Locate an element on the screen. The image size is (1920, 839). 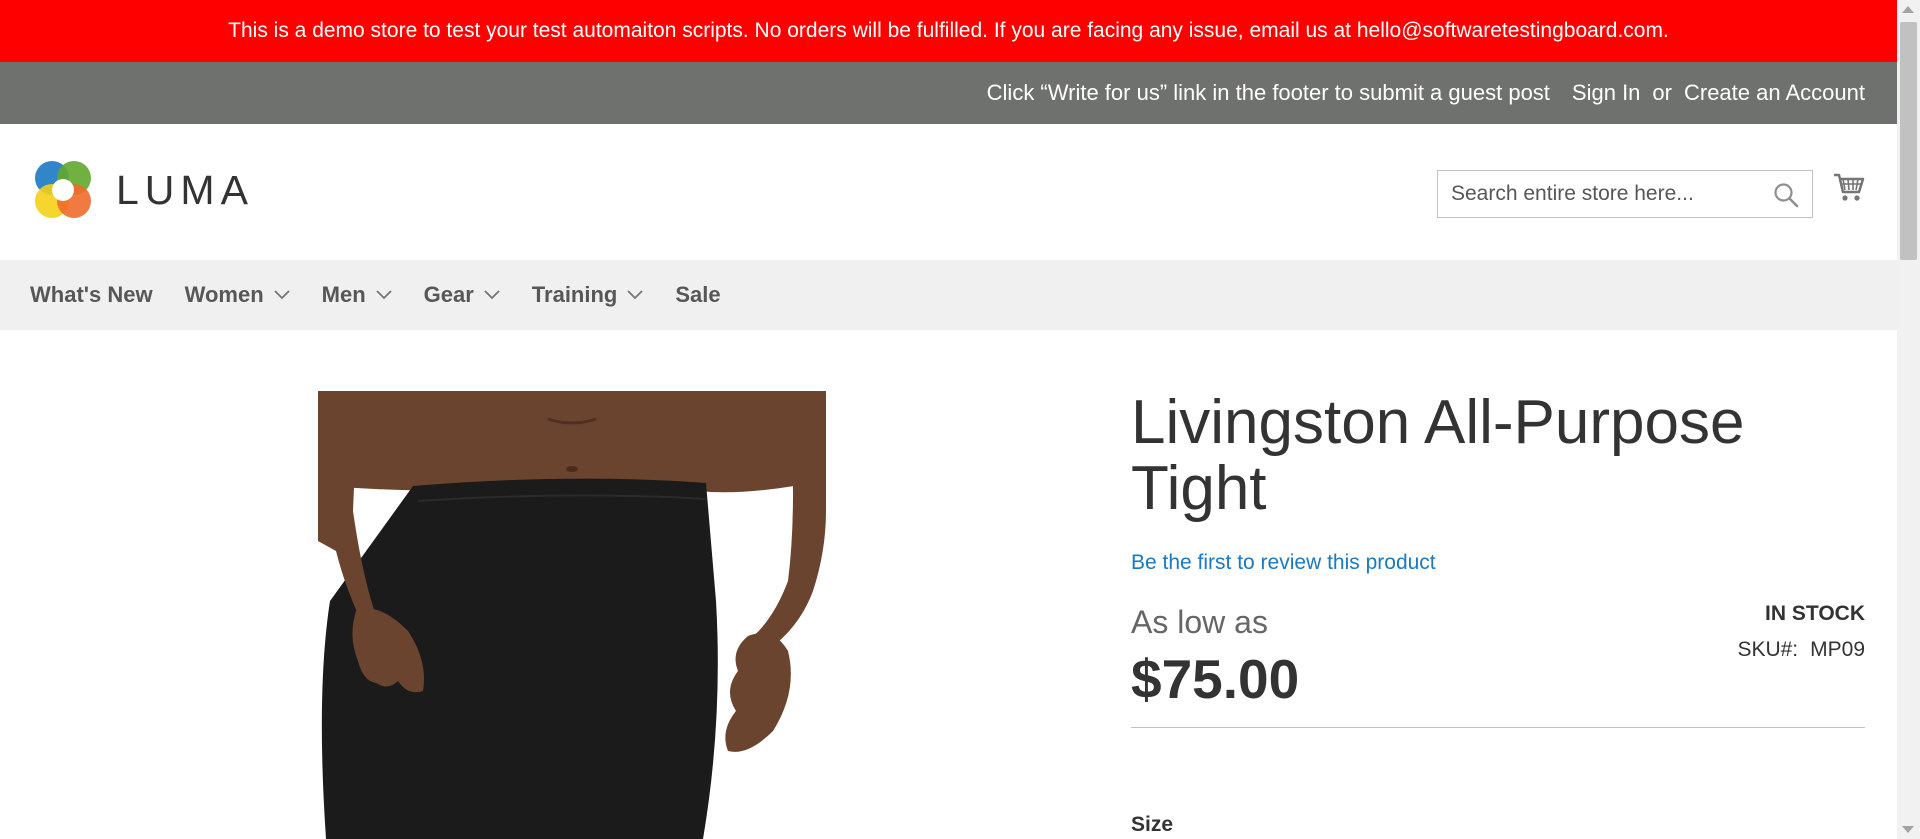
nav-item-men: Men is located at coordinates (357, 295).